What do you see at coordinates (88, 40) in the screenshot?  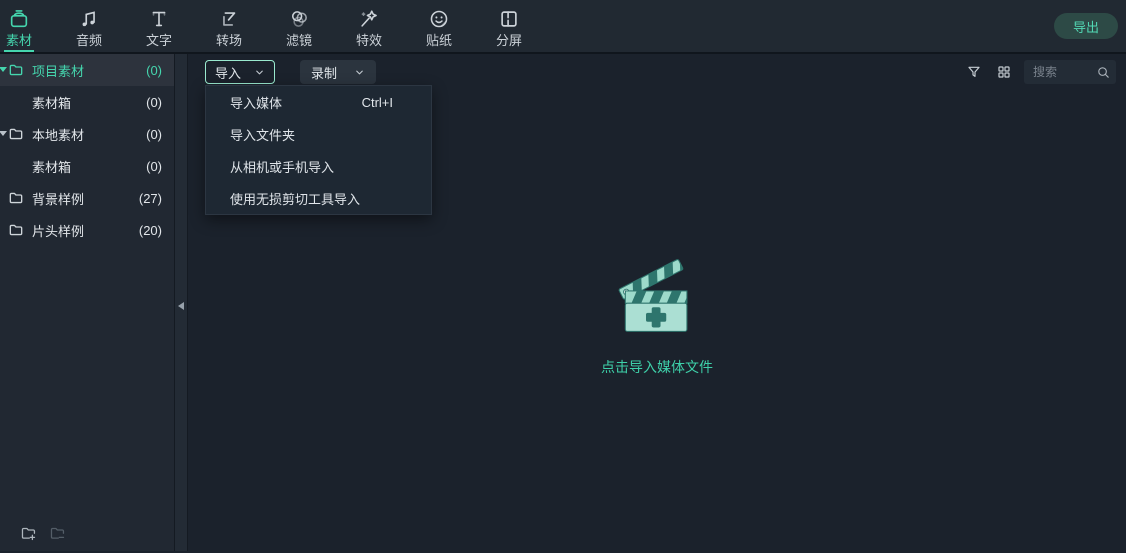 I see `tab-label: 音频` at bounding box center [88, 40].